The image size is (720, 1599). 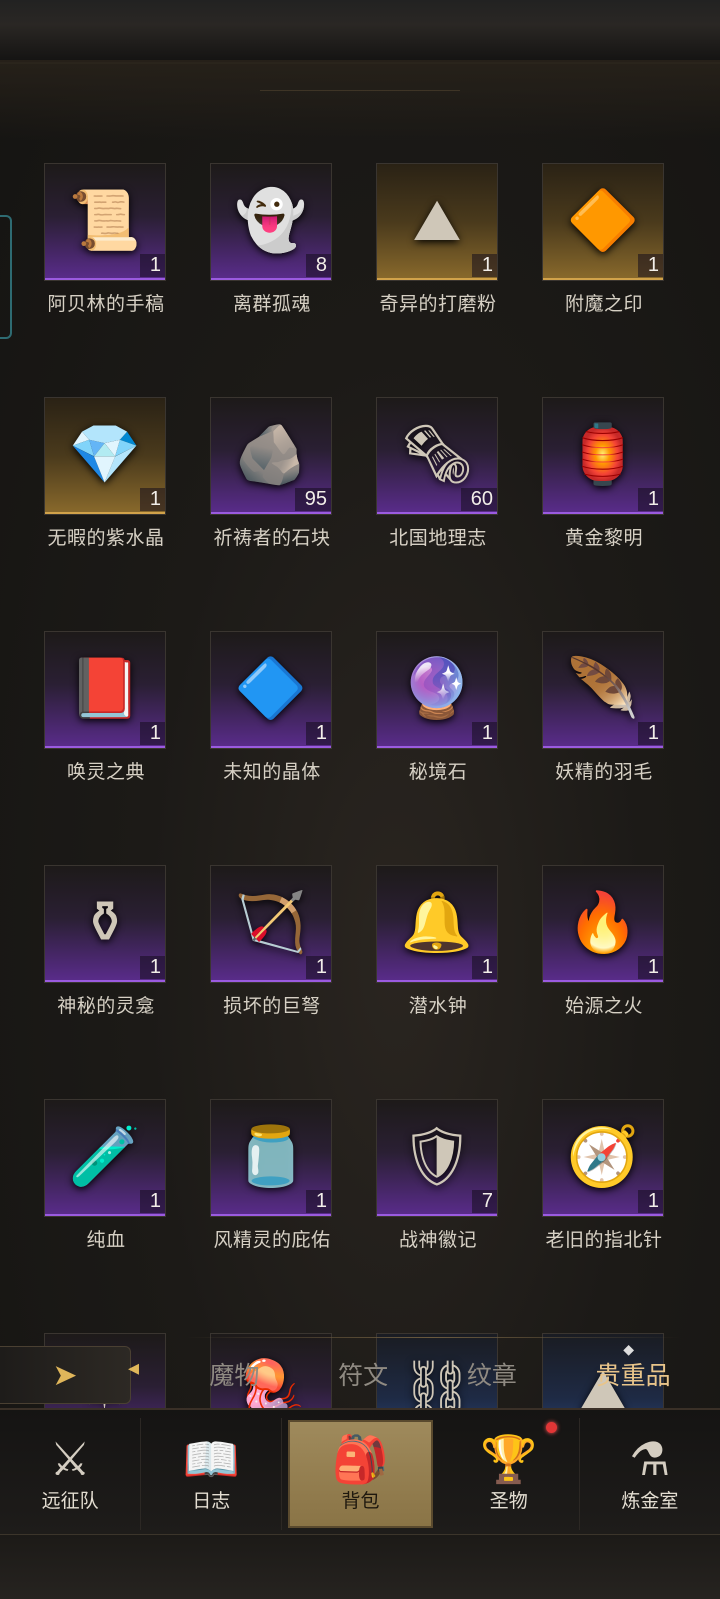 I want to click on item-tile: 🛡 7, so click(x=437, y=1158).